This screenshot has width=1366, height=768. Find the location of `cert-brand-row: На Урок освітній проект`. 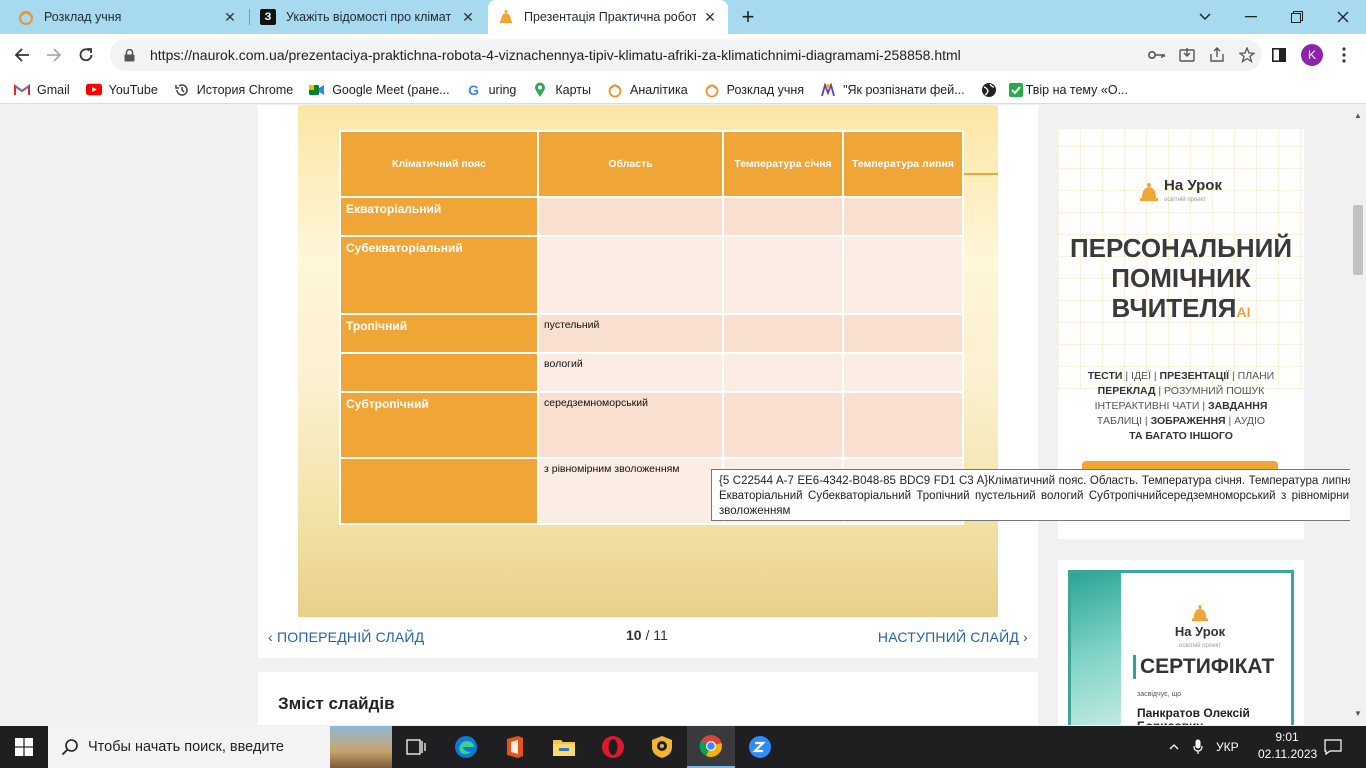

cert-brand-row: На Урок освітній проект is located at coordinates (1200, 639).